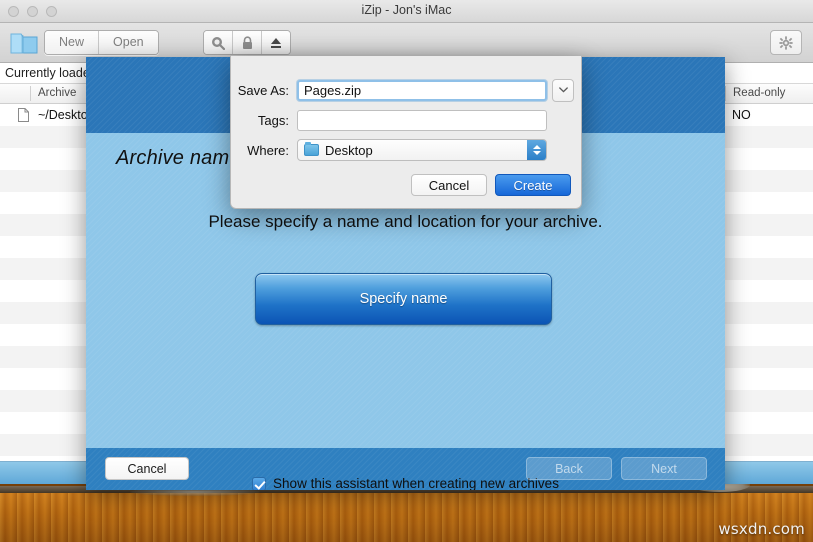 The height and width of the screenshot is (542, 813). What do you see at coordinates (263, 90) in the screenshot?
I see `save-as-label: Save As:` at bounding box center [263, 90].